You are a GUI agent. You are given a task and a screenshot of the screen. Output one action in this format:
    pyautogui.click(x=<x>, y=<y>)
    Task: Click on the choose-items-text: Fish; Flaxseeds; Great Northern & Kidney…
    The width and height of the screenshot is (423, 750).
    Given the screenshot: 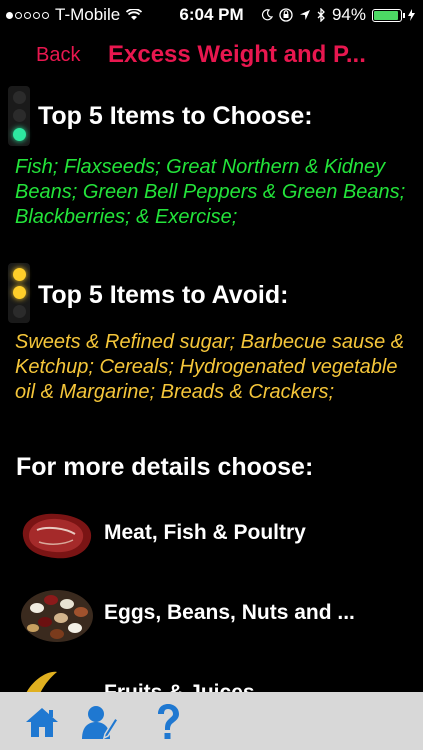 What is the action you would take?
    pyautogui.click(x=210, y=192)
    